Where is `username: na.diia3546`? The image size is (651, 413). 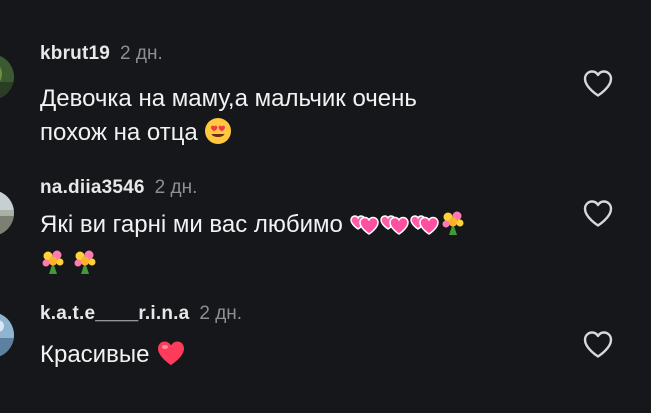 username: na.diia3546 is located at coordinates (92, 187).